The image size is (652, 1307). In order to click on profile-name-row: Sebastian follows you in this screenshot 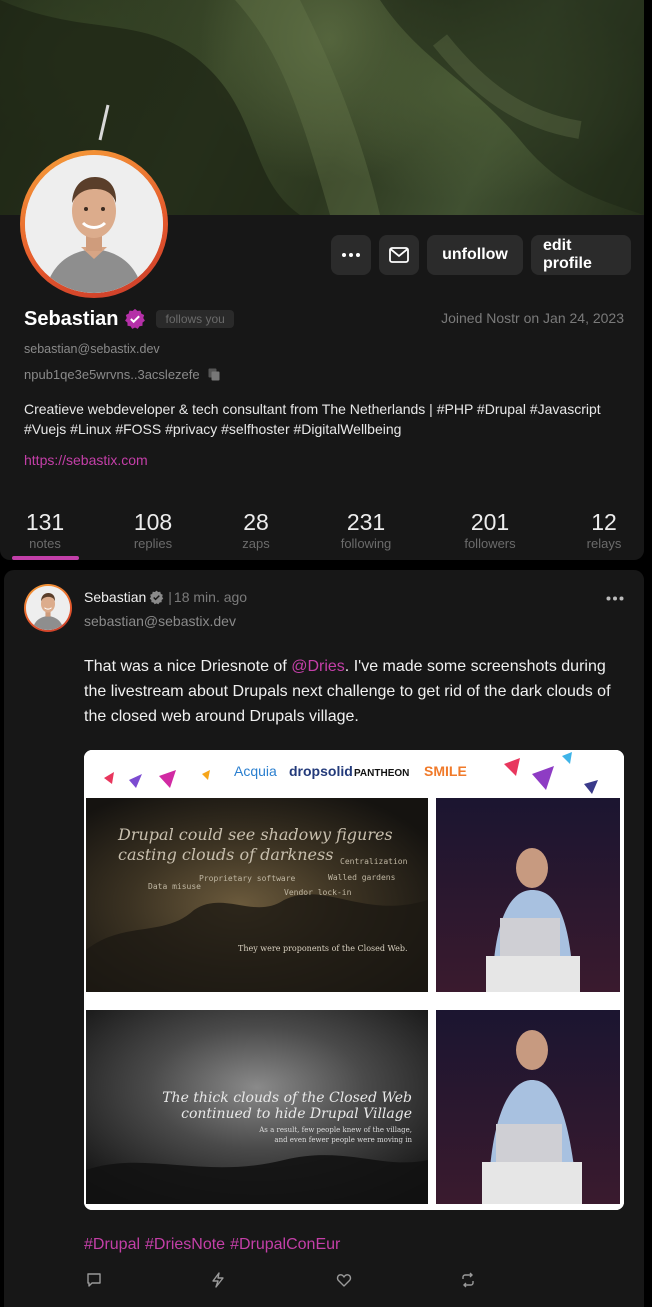, I will do `click(129, 319)`.